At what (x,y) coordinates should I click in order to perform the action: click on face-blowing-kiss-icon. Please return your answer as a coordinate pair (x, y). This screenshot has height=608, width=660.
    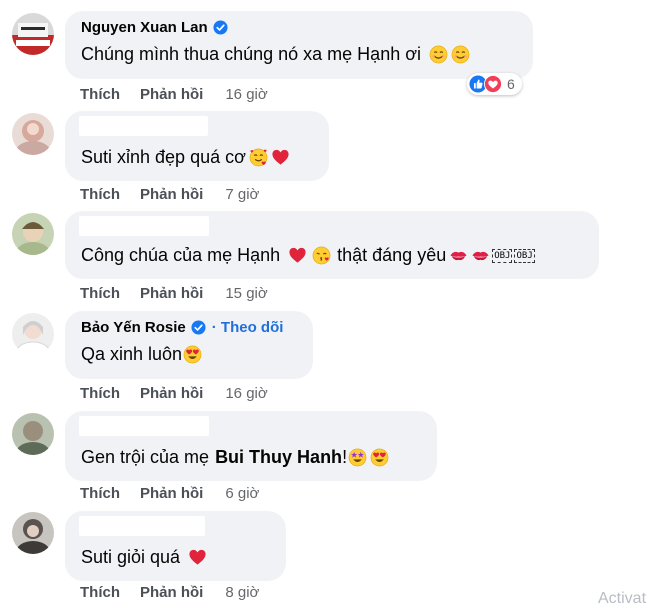
    Looking at the image, I should click on (321, 255).